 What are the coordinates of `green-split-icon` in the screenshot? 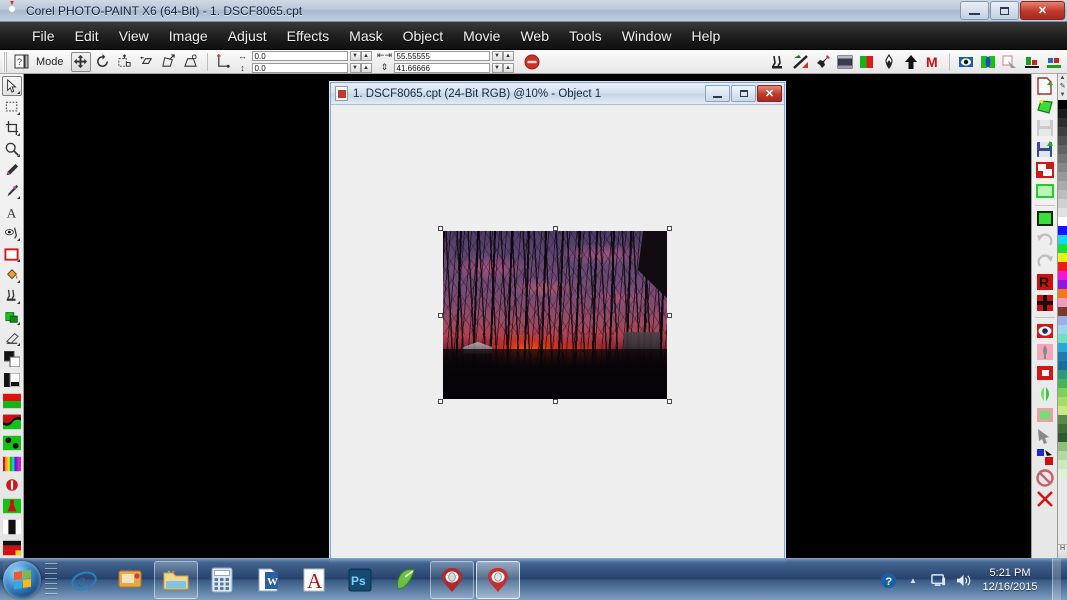 It's located at (988, 62).